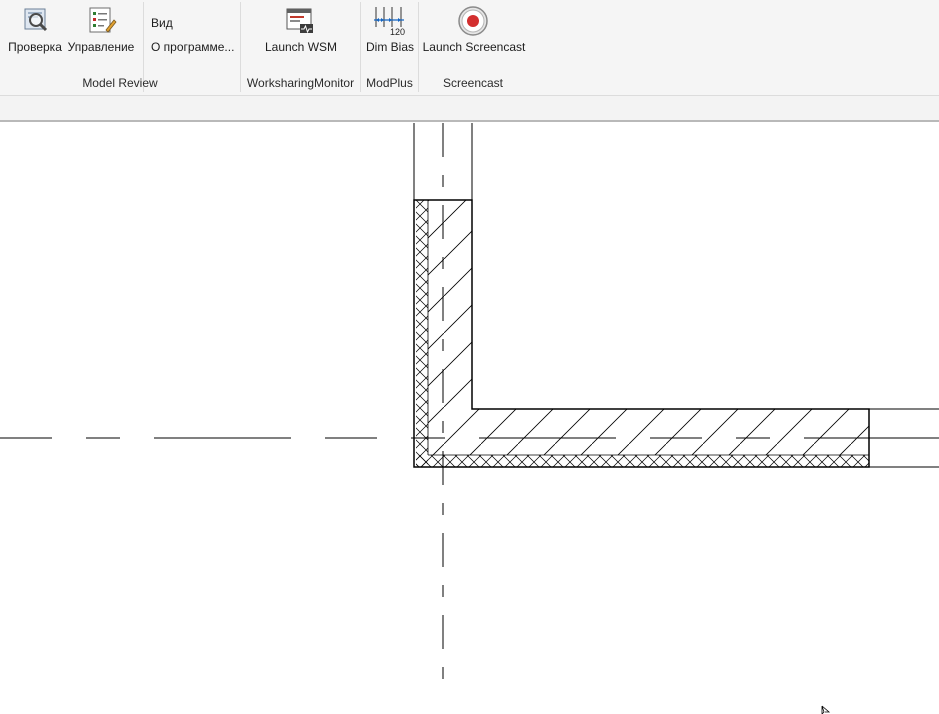 The image size is (939, 714). What do you see at coordinates (397, 32) in the screenshot?
I see `dim-icon-text: 120` at bounding box center [397, 32].